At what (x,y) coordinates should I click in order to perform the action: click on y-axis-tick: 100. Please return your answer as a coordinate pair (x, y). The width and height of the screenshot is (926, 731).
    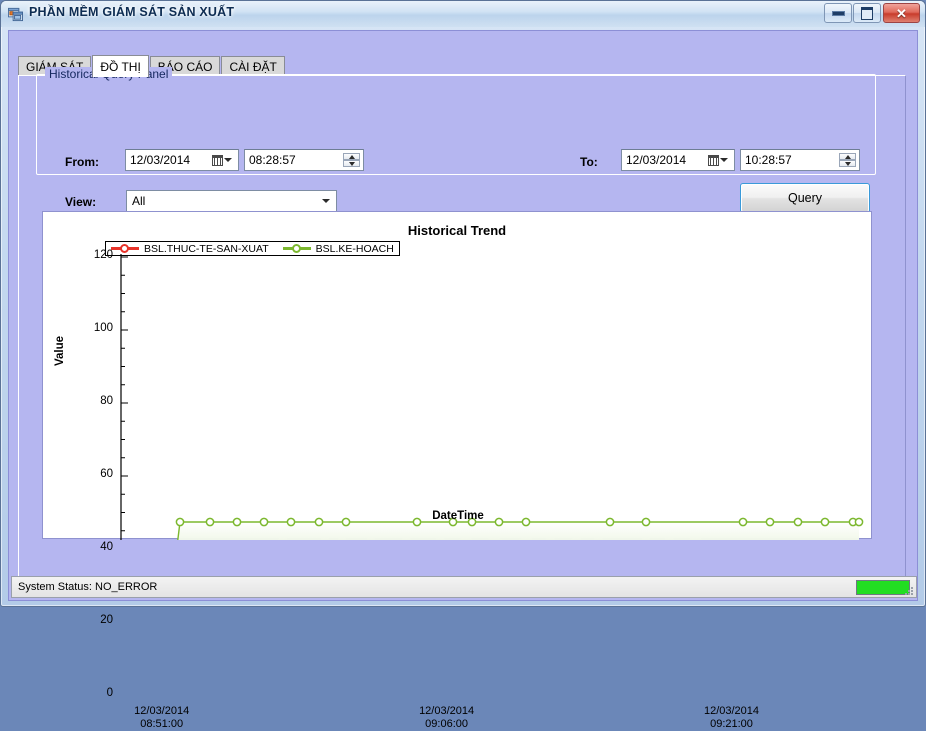
    Looking at the image, I should click on (103, 328).